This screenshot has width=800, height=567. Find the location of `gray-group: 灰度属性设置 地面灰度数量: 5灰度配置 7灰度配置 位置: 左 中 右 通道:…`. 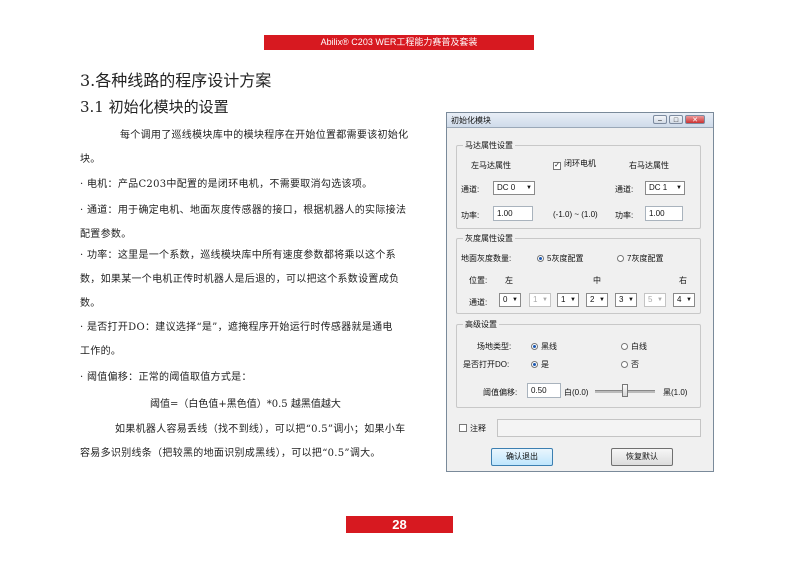

gray-group: 灰度属性设置 地面灰度数量: 5灰度配置 7灰度配置 位置: 左 中 右 通道:… is located at coordinates (578, 273).